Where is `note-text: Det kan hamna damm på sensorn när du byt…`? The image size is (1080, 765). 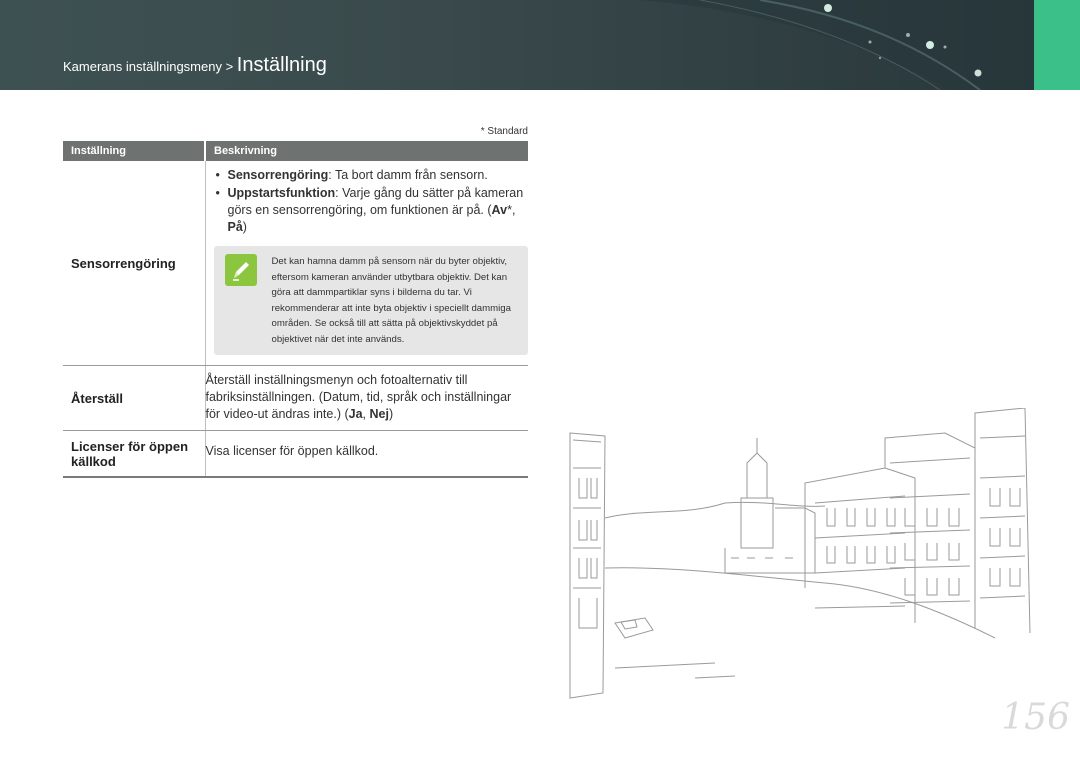 note-text: Det kan hamna damm på sensorn när du byt… is located at coordinates (391, 300).